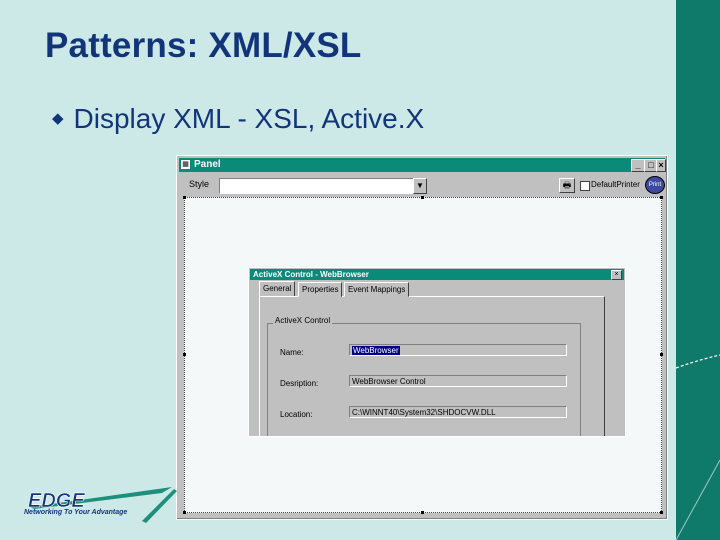  What do you see at coordinates (277, 288) in the screenshot?
I see `tab-general: General` at bounding box center [277, 288].